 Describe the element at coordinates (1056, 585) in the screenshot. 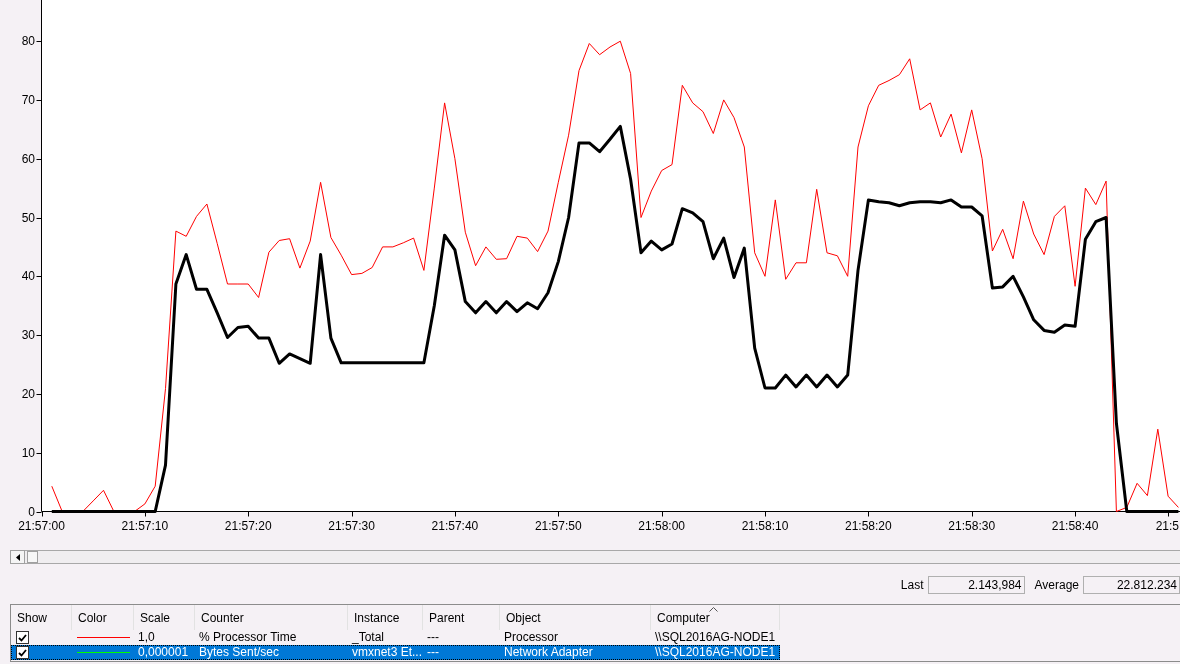

I see `stat-label: Average` at that location.